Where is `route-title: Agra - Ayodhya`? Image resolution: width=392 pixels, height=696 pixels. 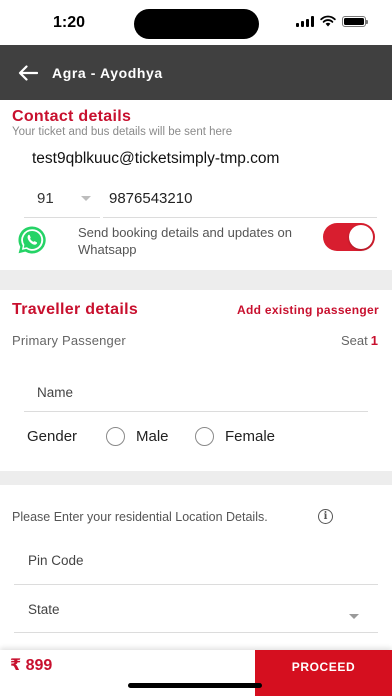 route-title: Agra - Ayodhya is located at coordinates (107, 72).